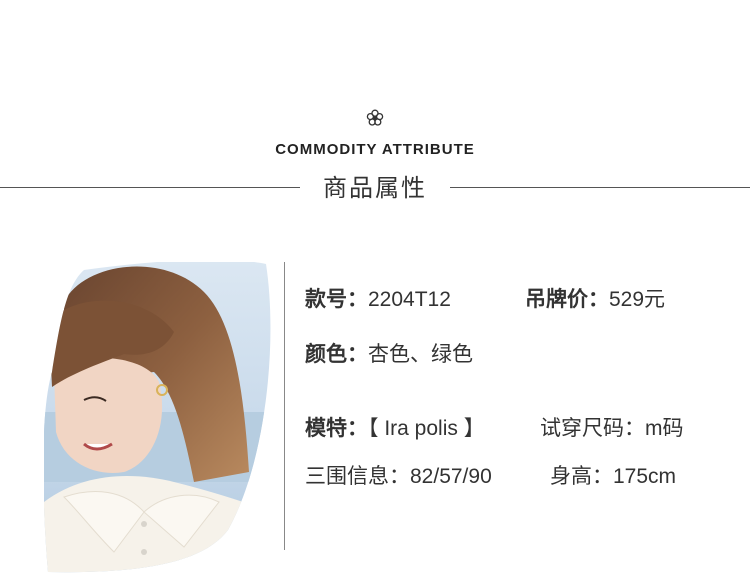 The width and height of the screenshot is (750, 574). I want to click on attr-tag-price: 吊牌价：529元, so click(595, 298).